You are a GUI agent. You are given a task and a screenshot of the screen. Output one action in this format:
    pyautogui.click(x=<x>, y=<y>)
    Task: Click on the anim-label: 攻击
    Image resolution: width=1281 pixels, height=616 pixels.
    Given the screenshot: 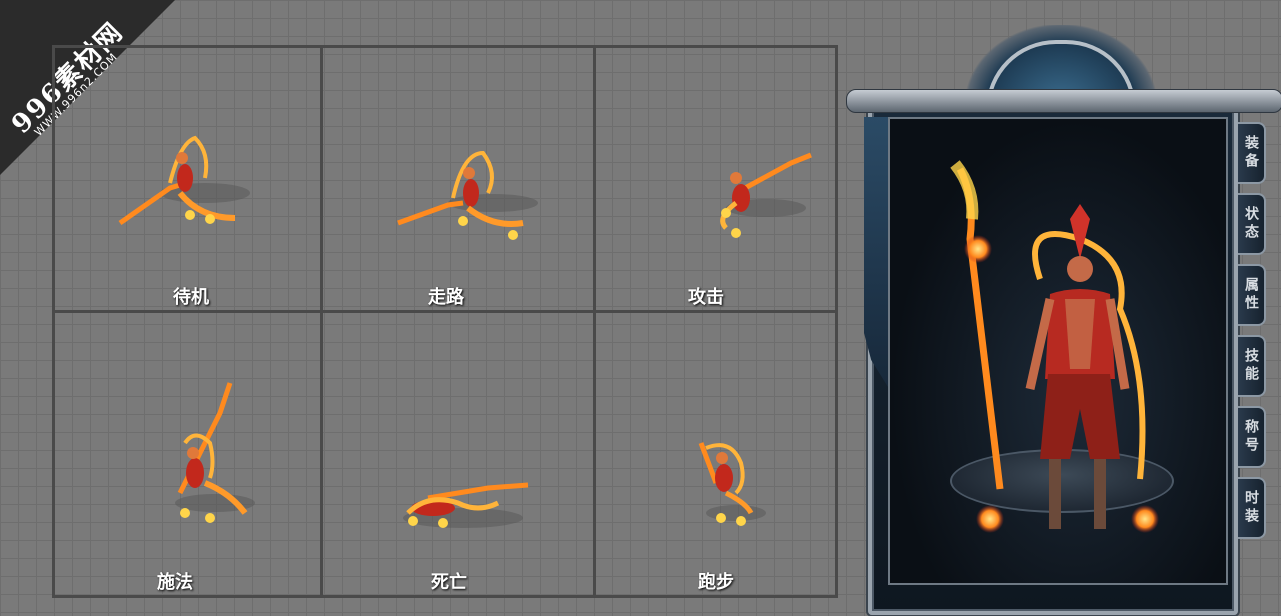 What is the action you would take?
    pyautogui.click(x=706, y=297)
    